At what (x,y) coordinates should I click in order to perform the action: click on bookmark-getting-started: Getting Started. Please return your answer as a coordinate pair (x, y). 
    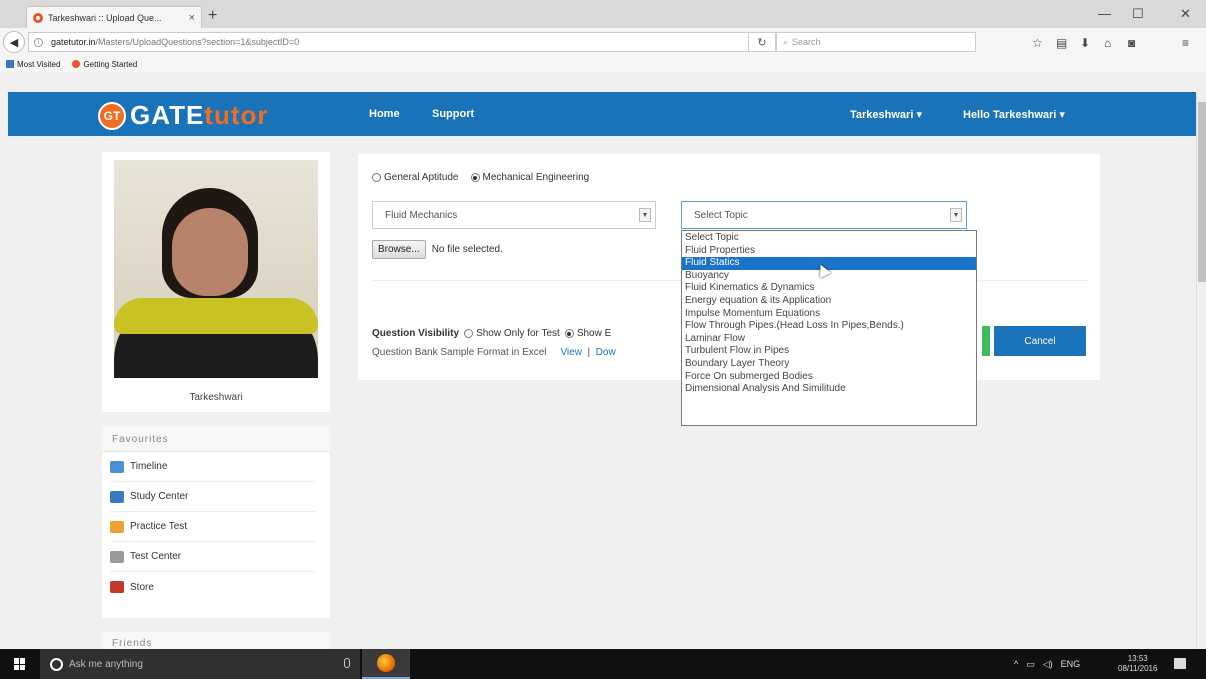
    Looking at the image, I should click on (104, 64).